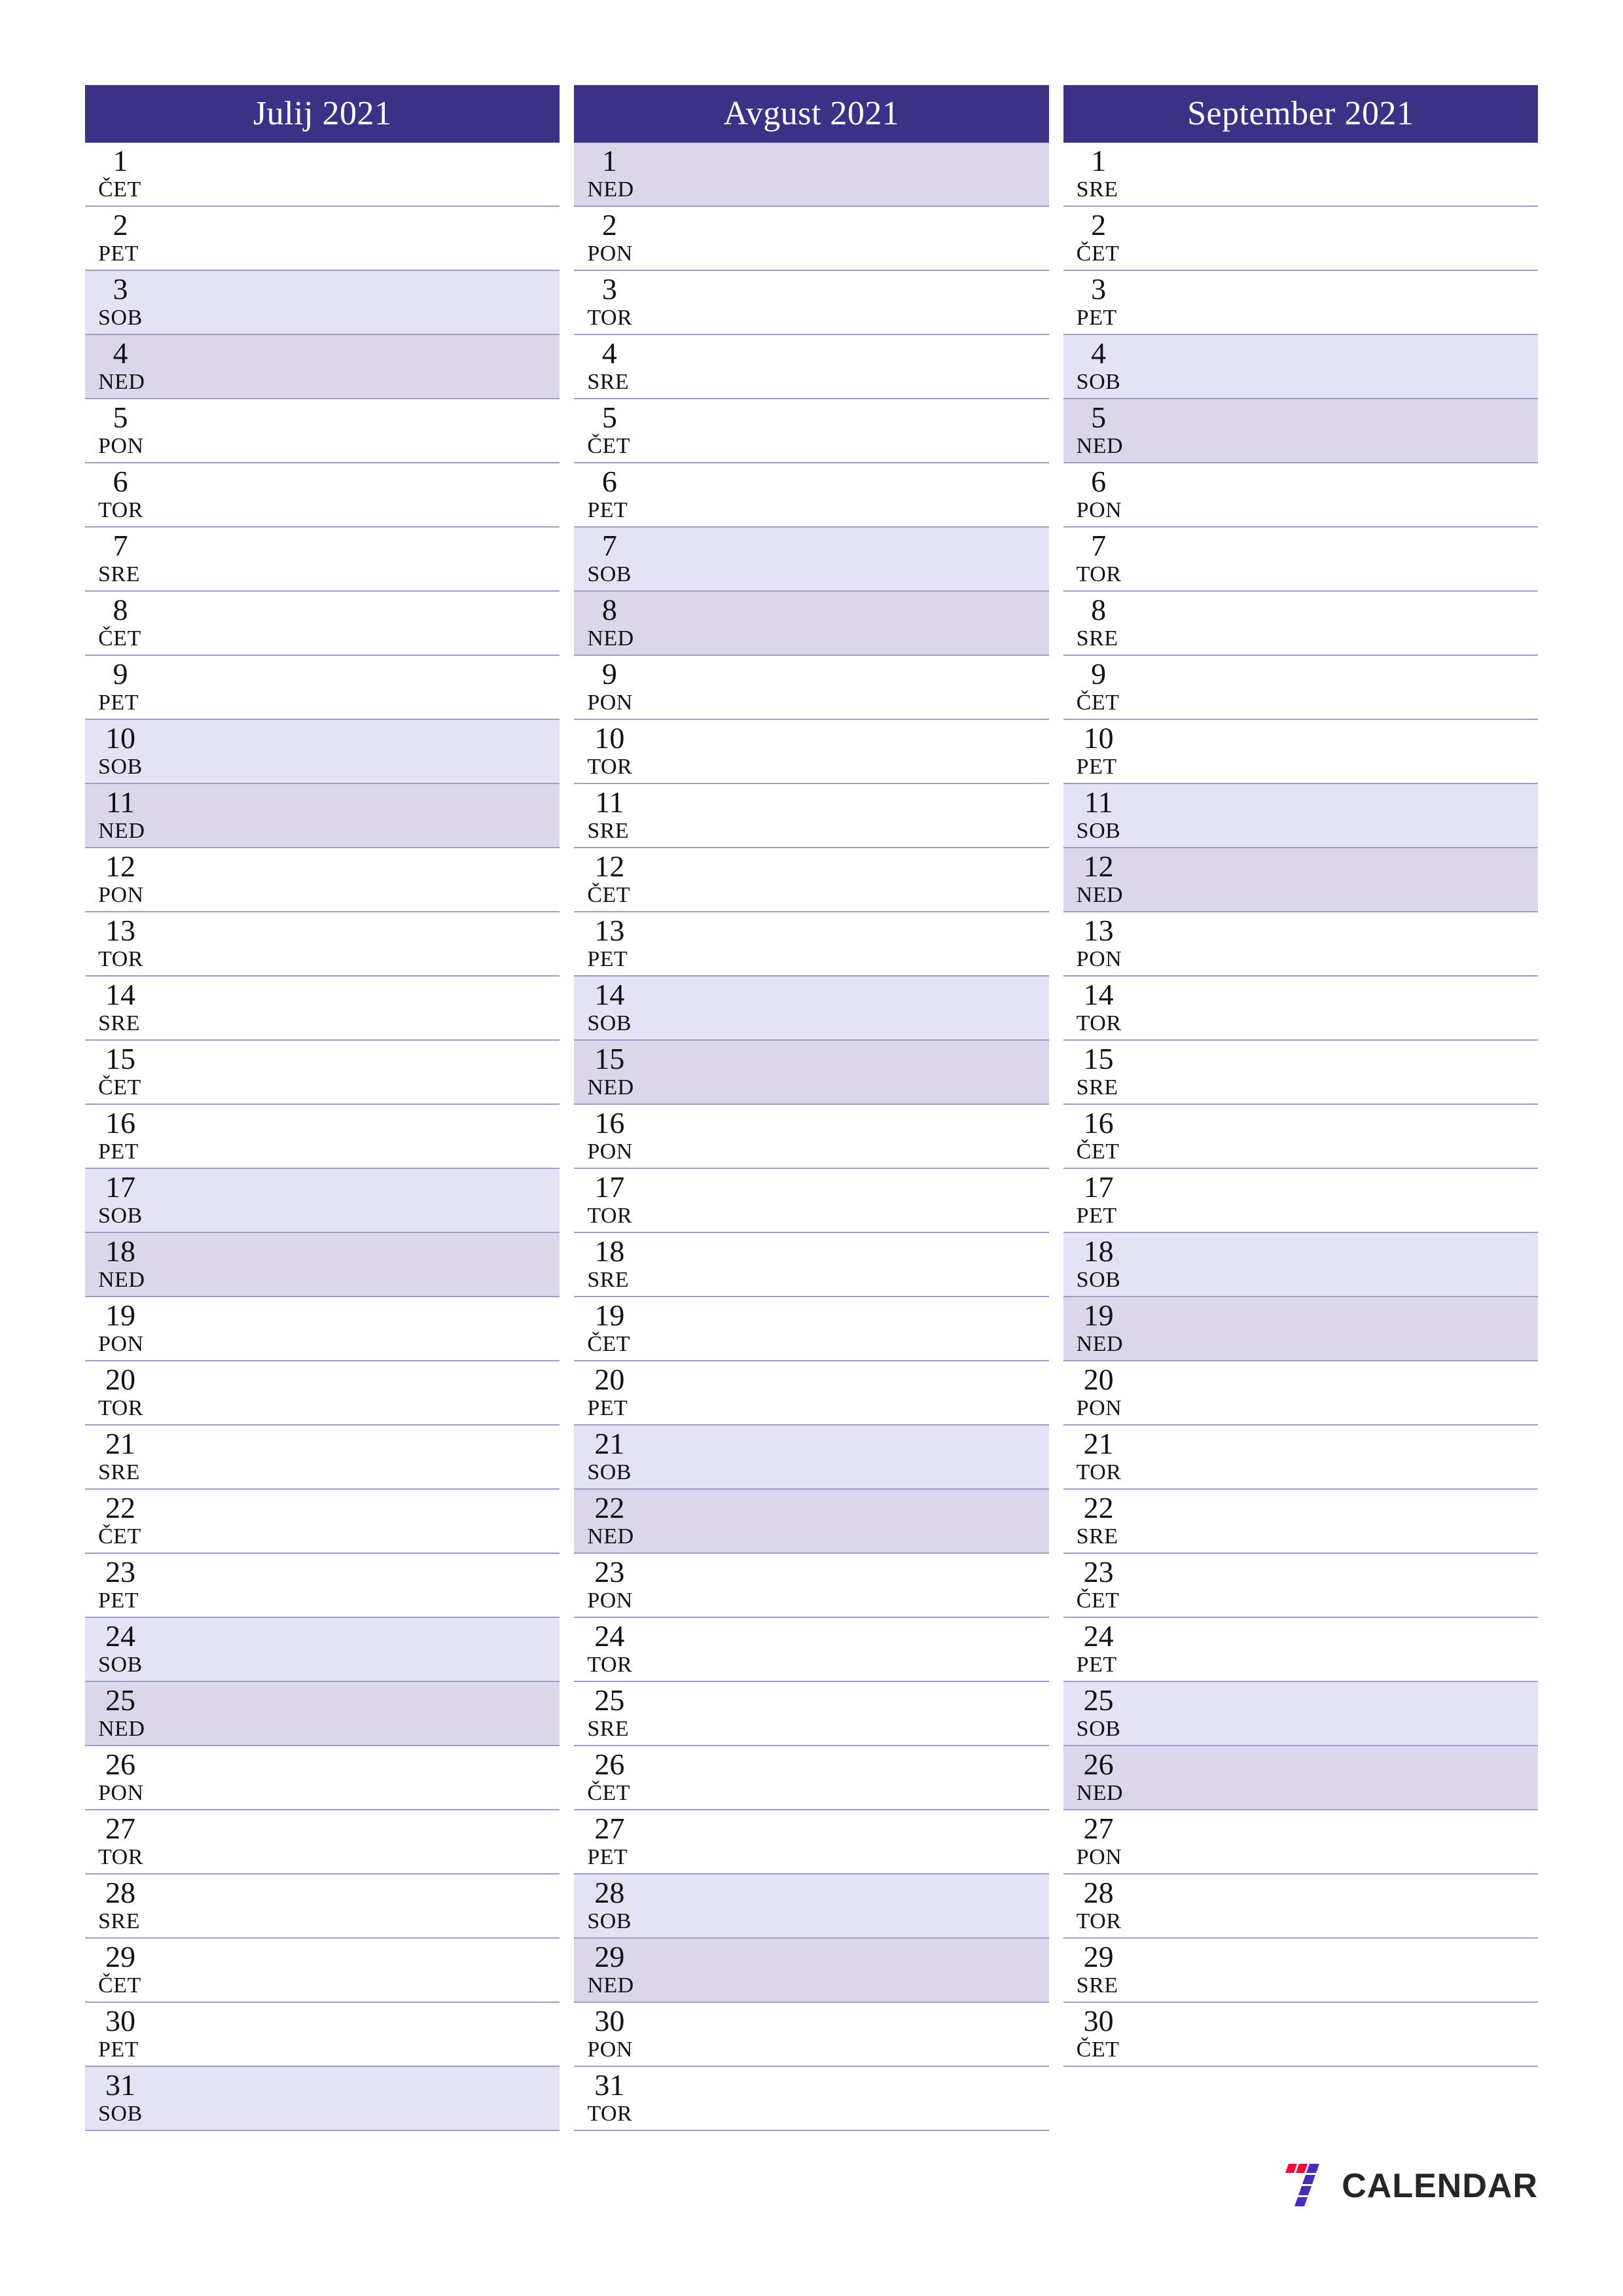 The width and height of the screenshot is (1623, 2296). Describe the element at coordinates (322, 2099) in the screenshot. I see `day-row: 31 SOB` at that location.